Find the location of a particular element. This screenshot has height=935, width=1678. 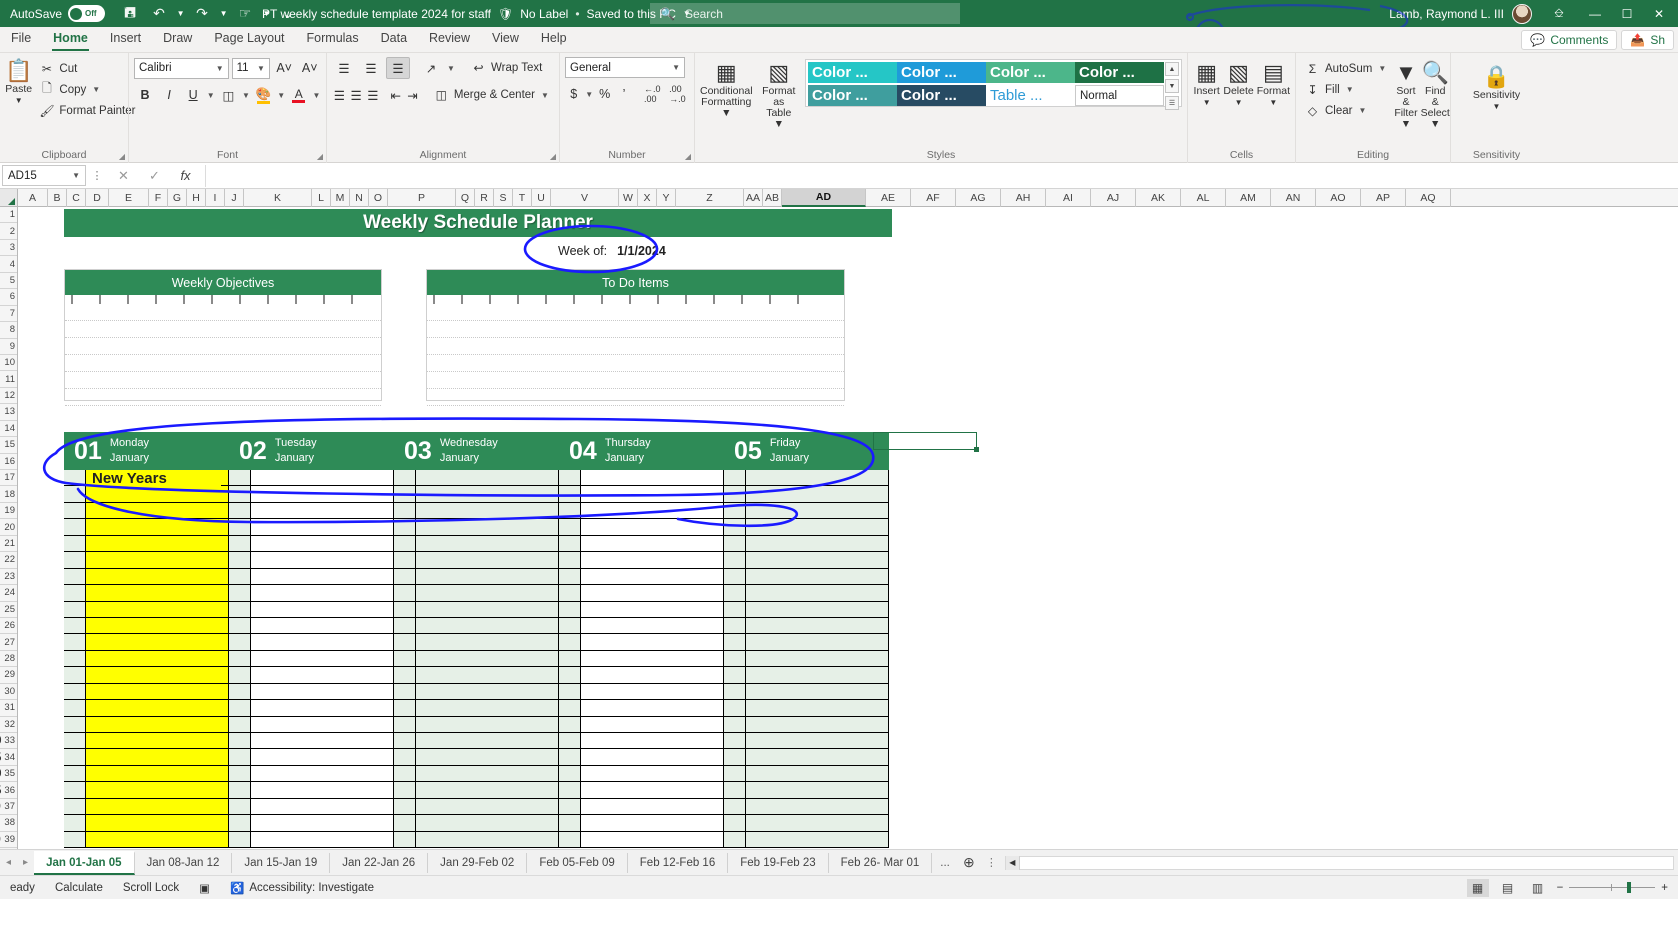

tab-insert: Insert is located at coordinates (125, 39).